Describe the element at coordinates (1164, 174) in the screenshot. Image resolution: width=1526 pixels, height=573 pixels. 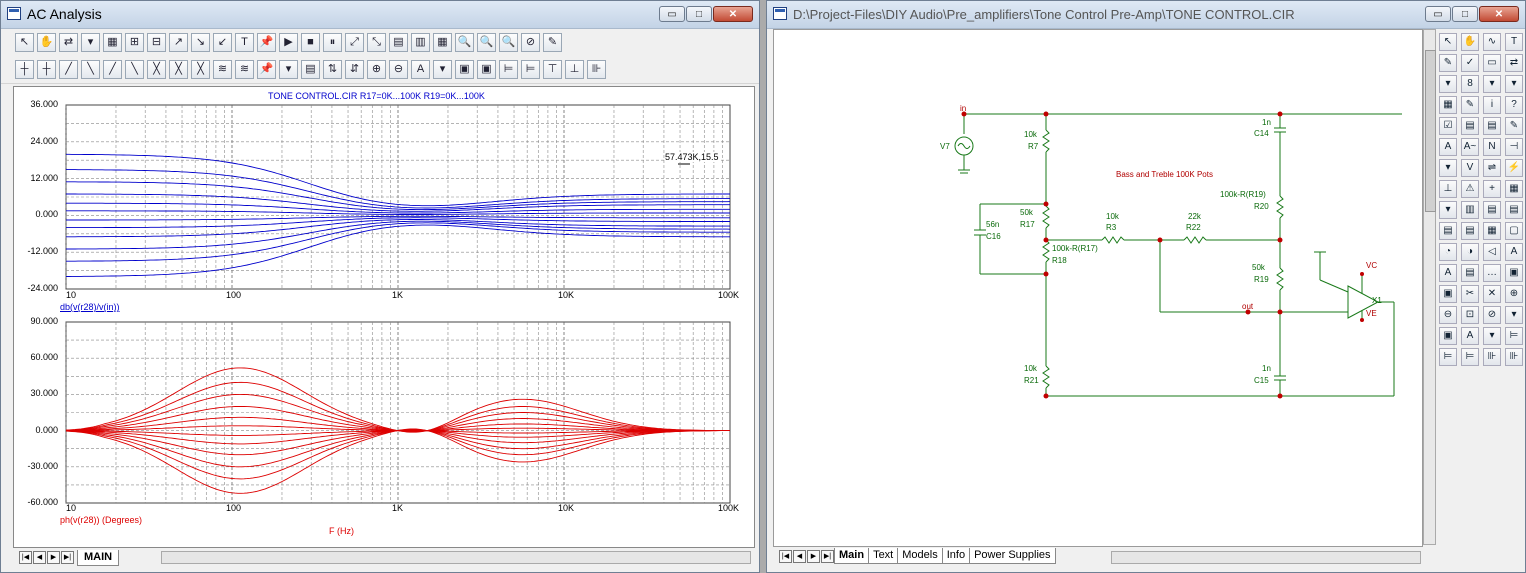
I see `schematic-note: Bass and Treble 100K Pots` at that location.